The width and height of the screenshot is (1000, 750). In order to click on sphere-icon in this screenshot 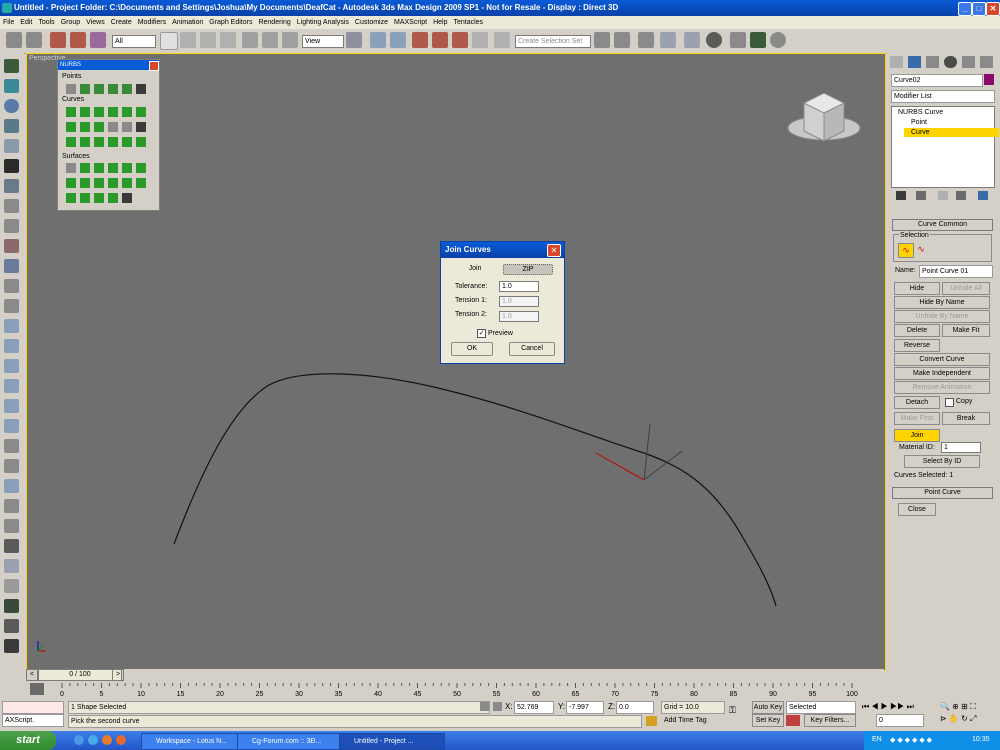, I will do `click(11, 106)`.